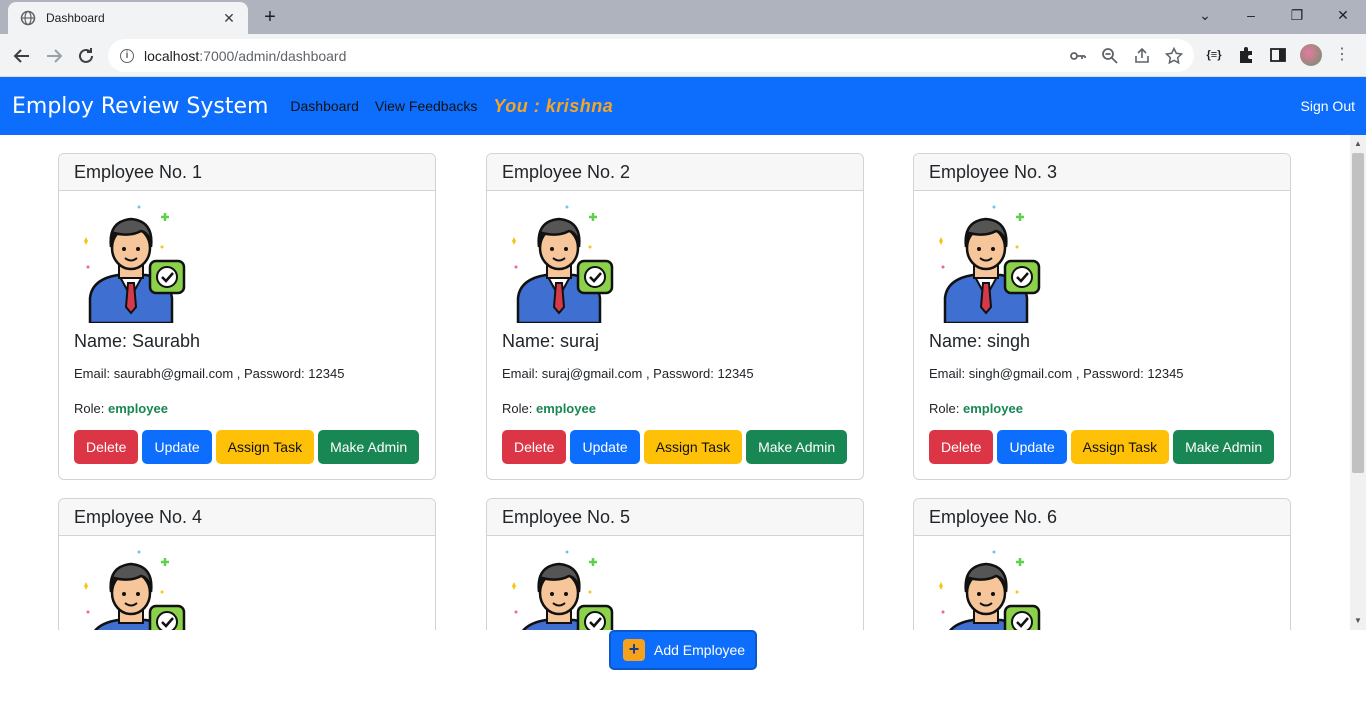 Image resolution: width=1366 pixels, height=728 pixels. I want to click on key-icon, so click(1078, 56).